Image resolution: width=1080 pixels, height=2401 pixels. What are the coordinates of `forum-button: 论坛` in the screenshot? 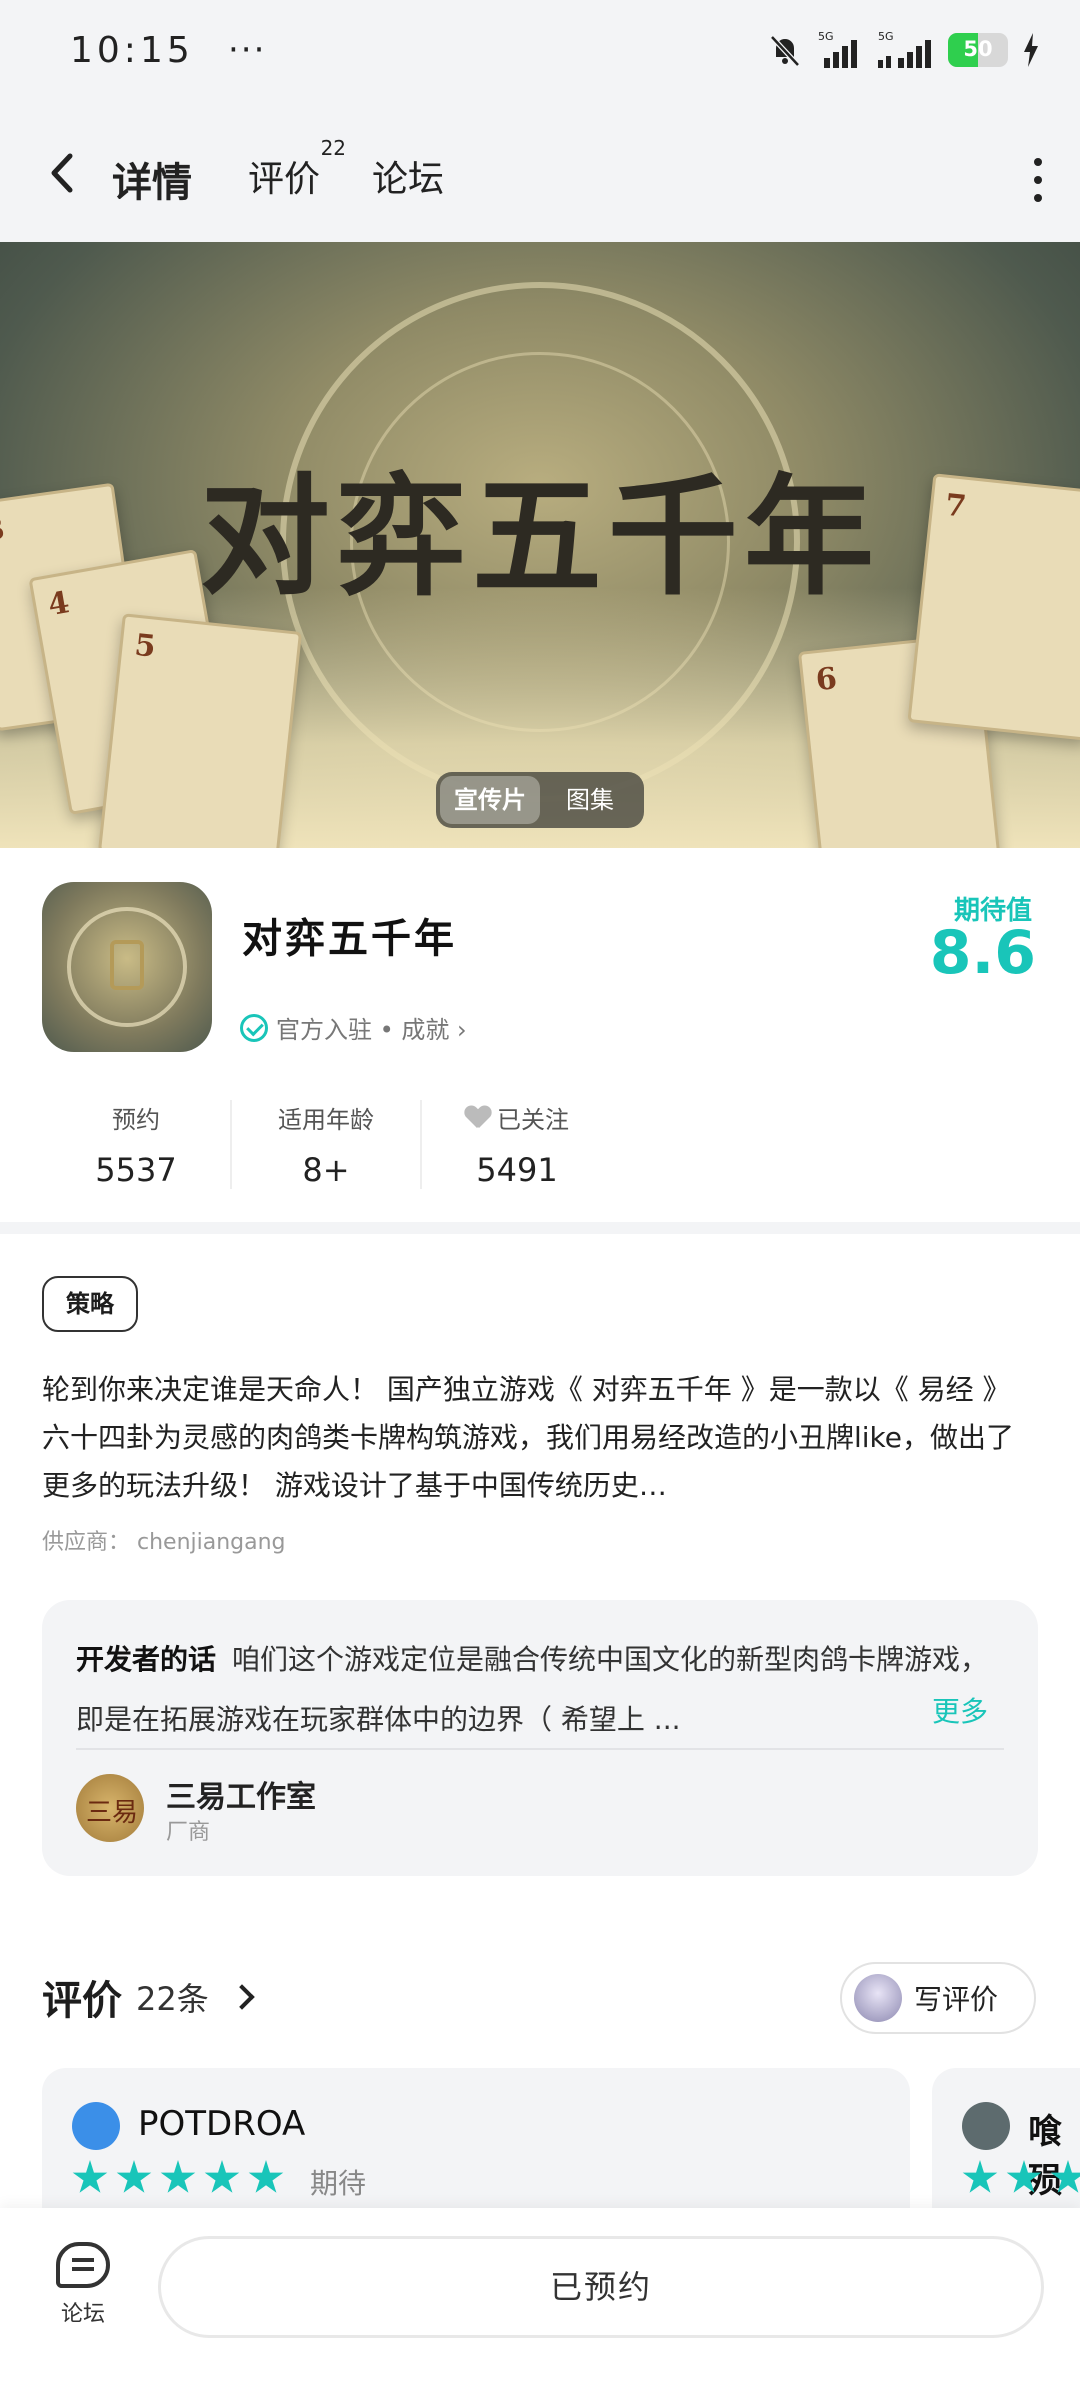 It's located at (83, 2285).